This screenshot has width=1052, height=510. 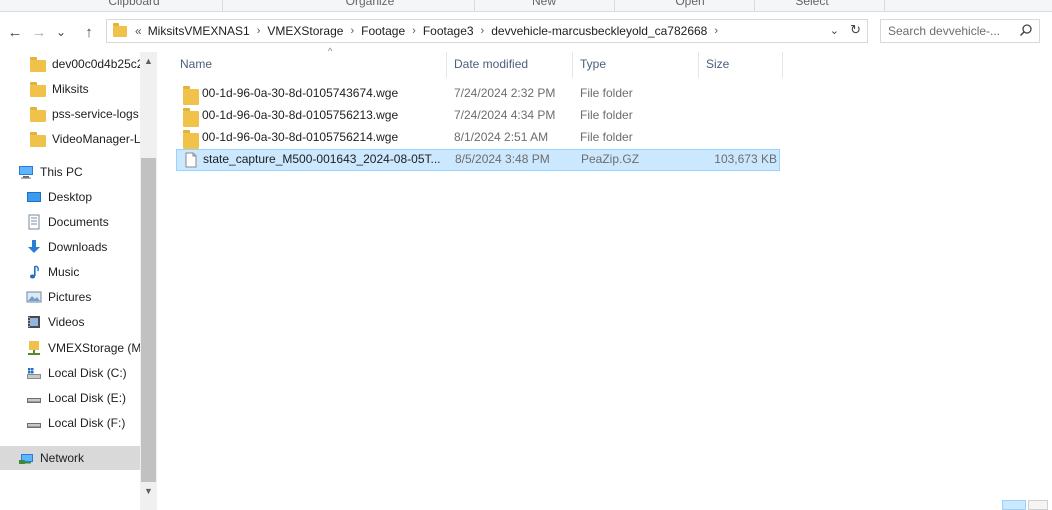 What do you see at coordinates (305, 31) in the screenshot?
I see `breadcrumb-vmexstorage: VMEXStorage` at bounding box center [305, 31].